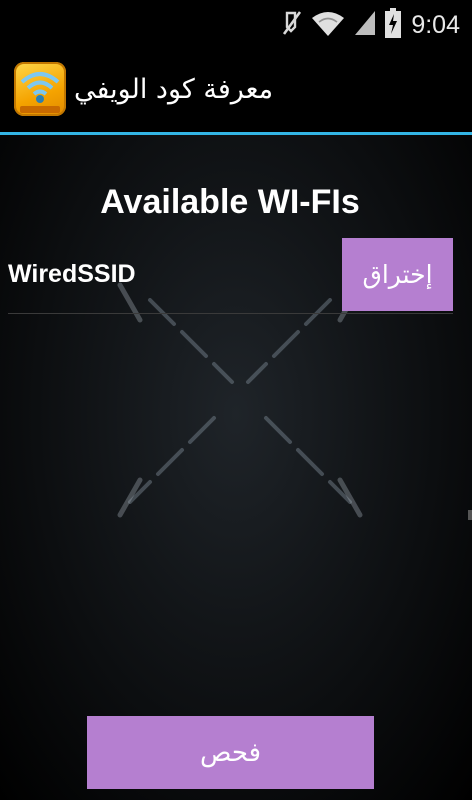 This screenshot has width=472, height=800. What do you see at coordinates (397, 274) in the screenshot?
I see `hack-button: إختراق` at bounding box center [397, 274].